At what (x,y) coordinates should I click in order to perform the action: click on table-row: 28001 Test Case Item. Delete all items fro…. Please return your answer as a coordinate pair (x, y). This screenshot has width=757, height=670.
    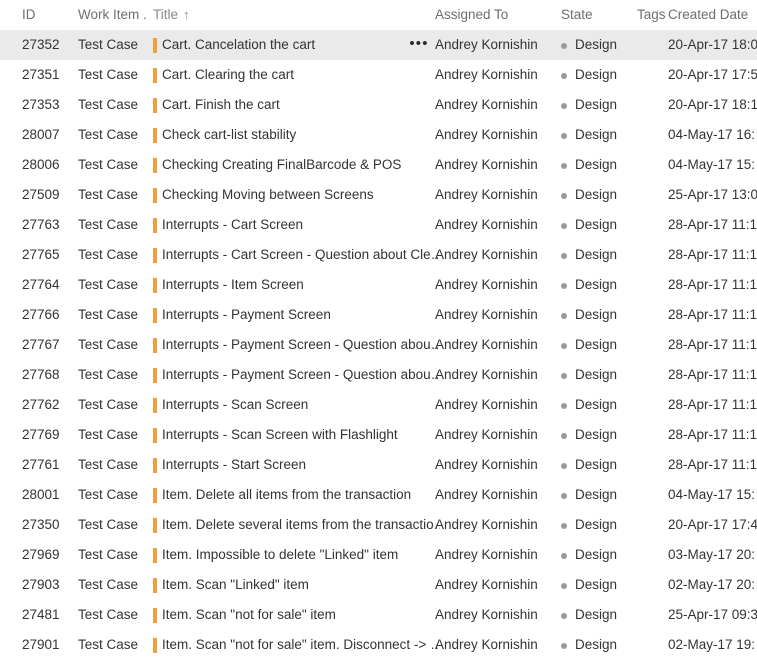
    Looking at the image, I should click on (378, 495).